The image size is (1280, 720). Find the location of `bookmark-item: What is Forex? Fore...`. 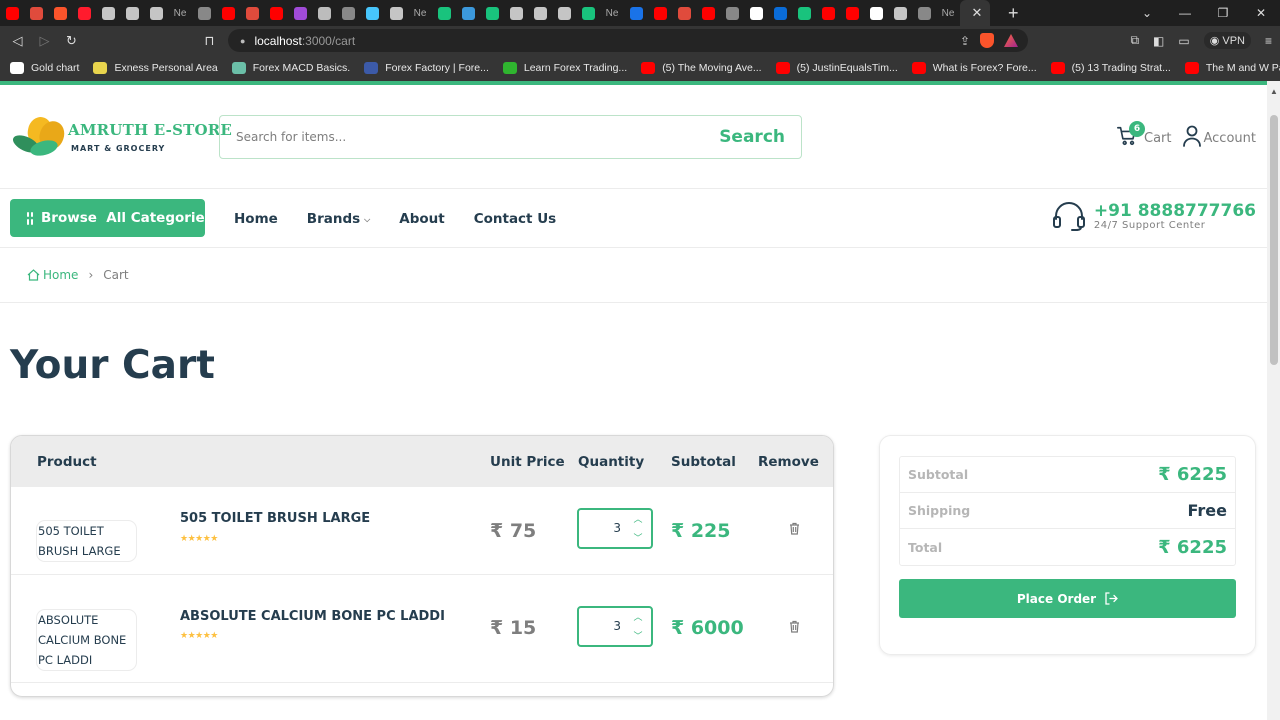

bookmark-item: What is Forex? Fore... is located at coordinates (974, 68).